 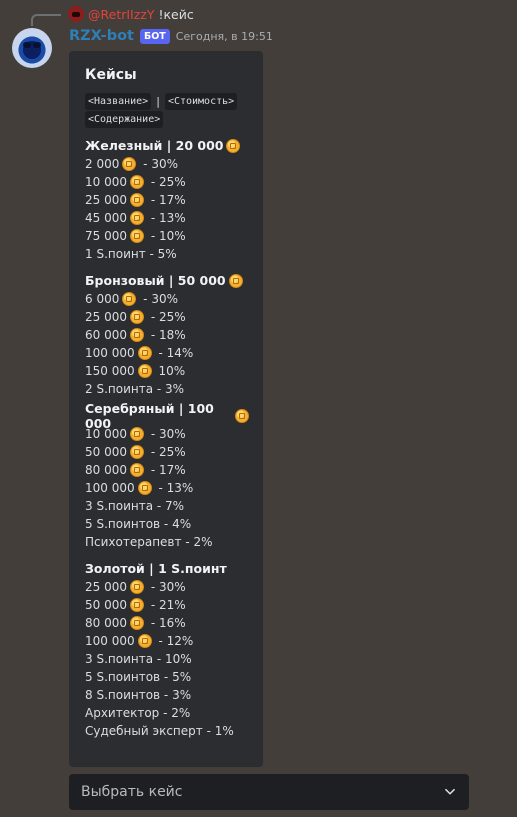 What do you see at coordinates (118, 101) in the screenshot?
I see `legend-name-code: <Название>` at bounding box center [118, 101].